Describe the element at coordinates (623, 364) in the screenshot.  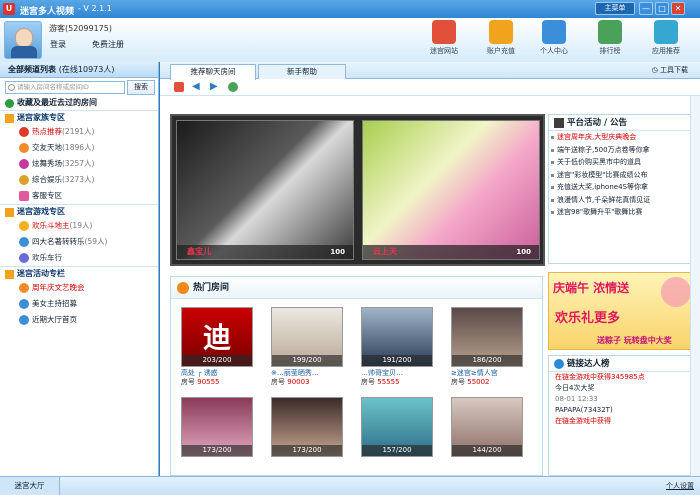
I see `winners-header: 链接达人榜` at that location.